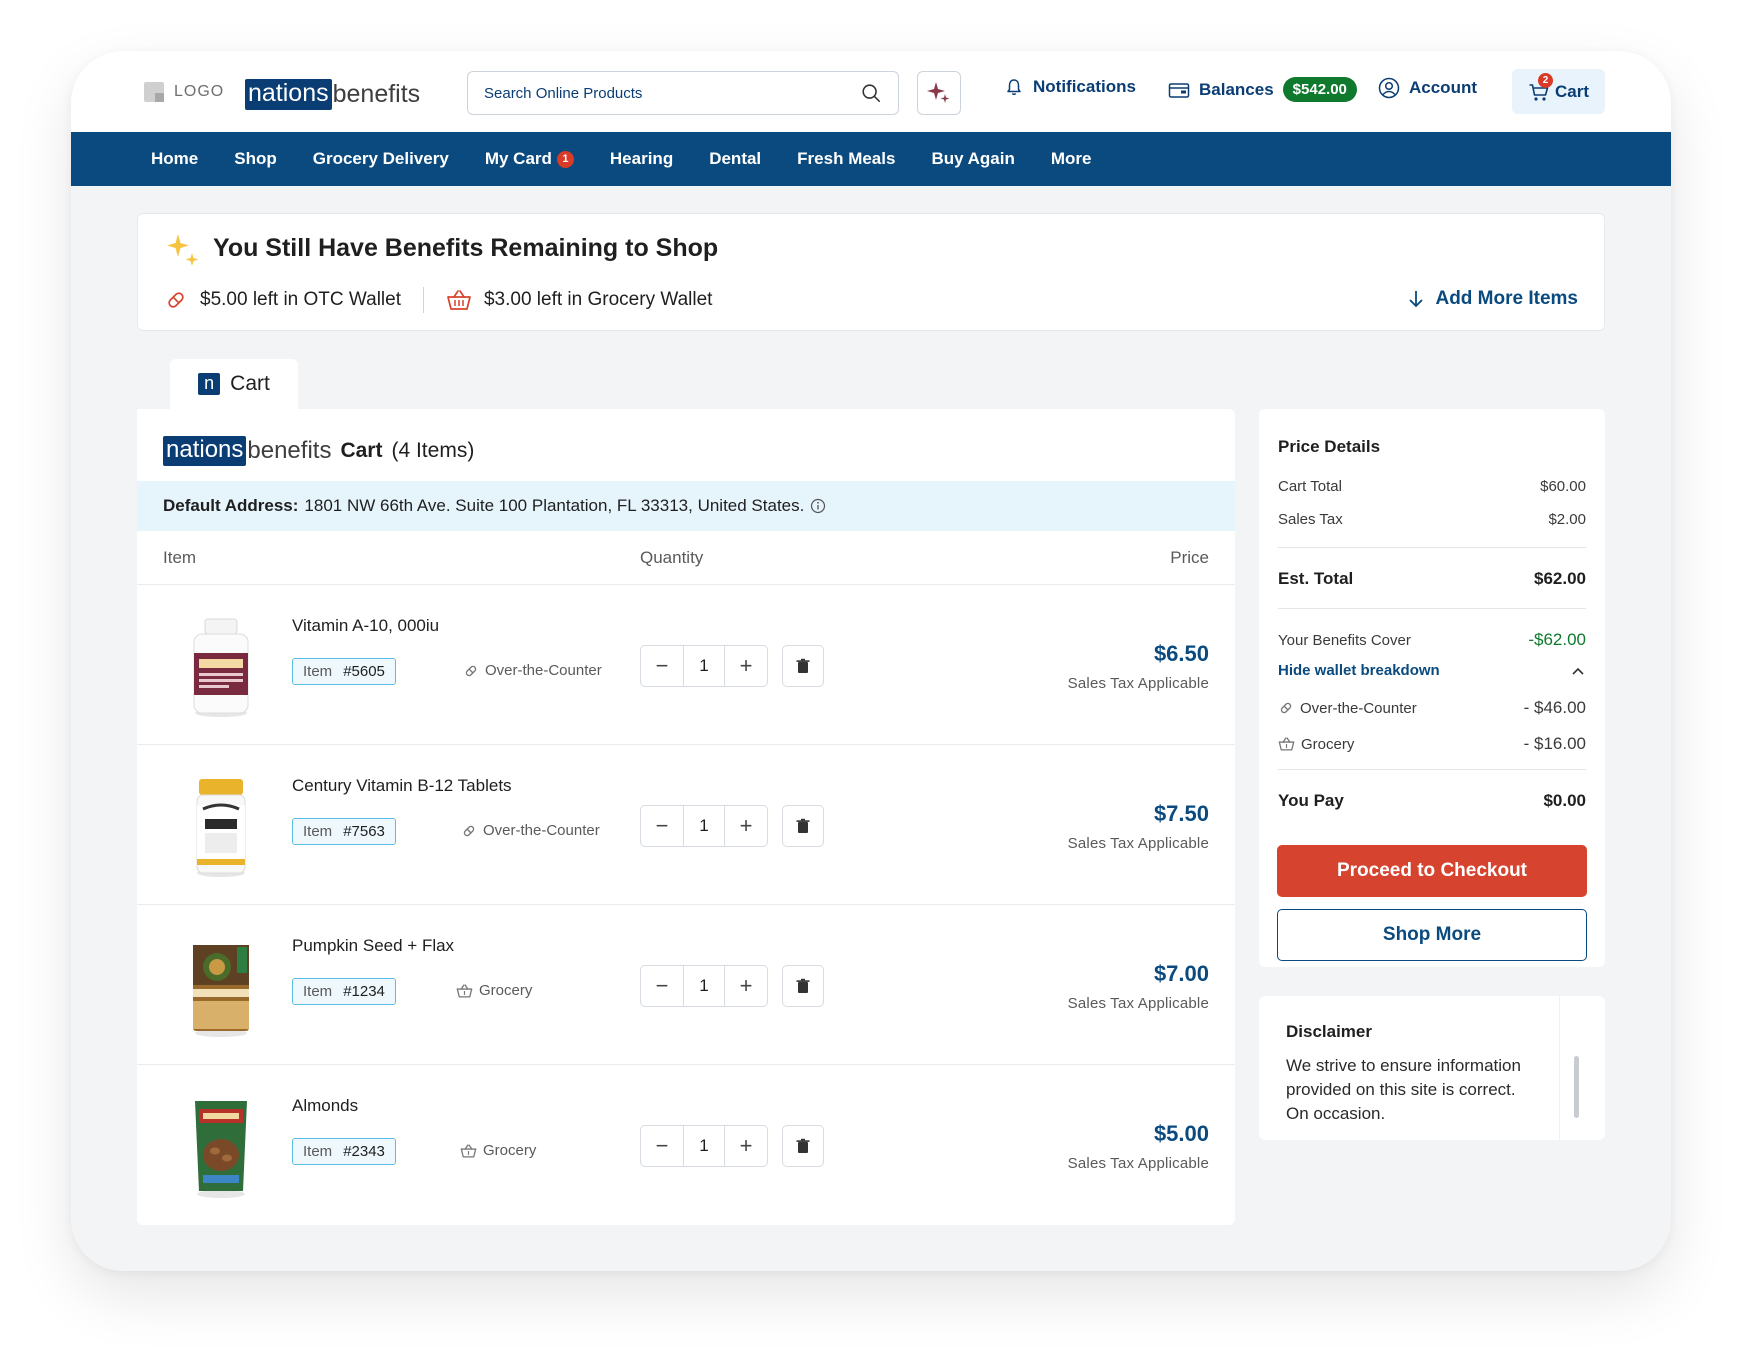  Describe the element at coordinates (1432, 935) in the screenshot. I see `shop-more-button: Shop More` at that location.